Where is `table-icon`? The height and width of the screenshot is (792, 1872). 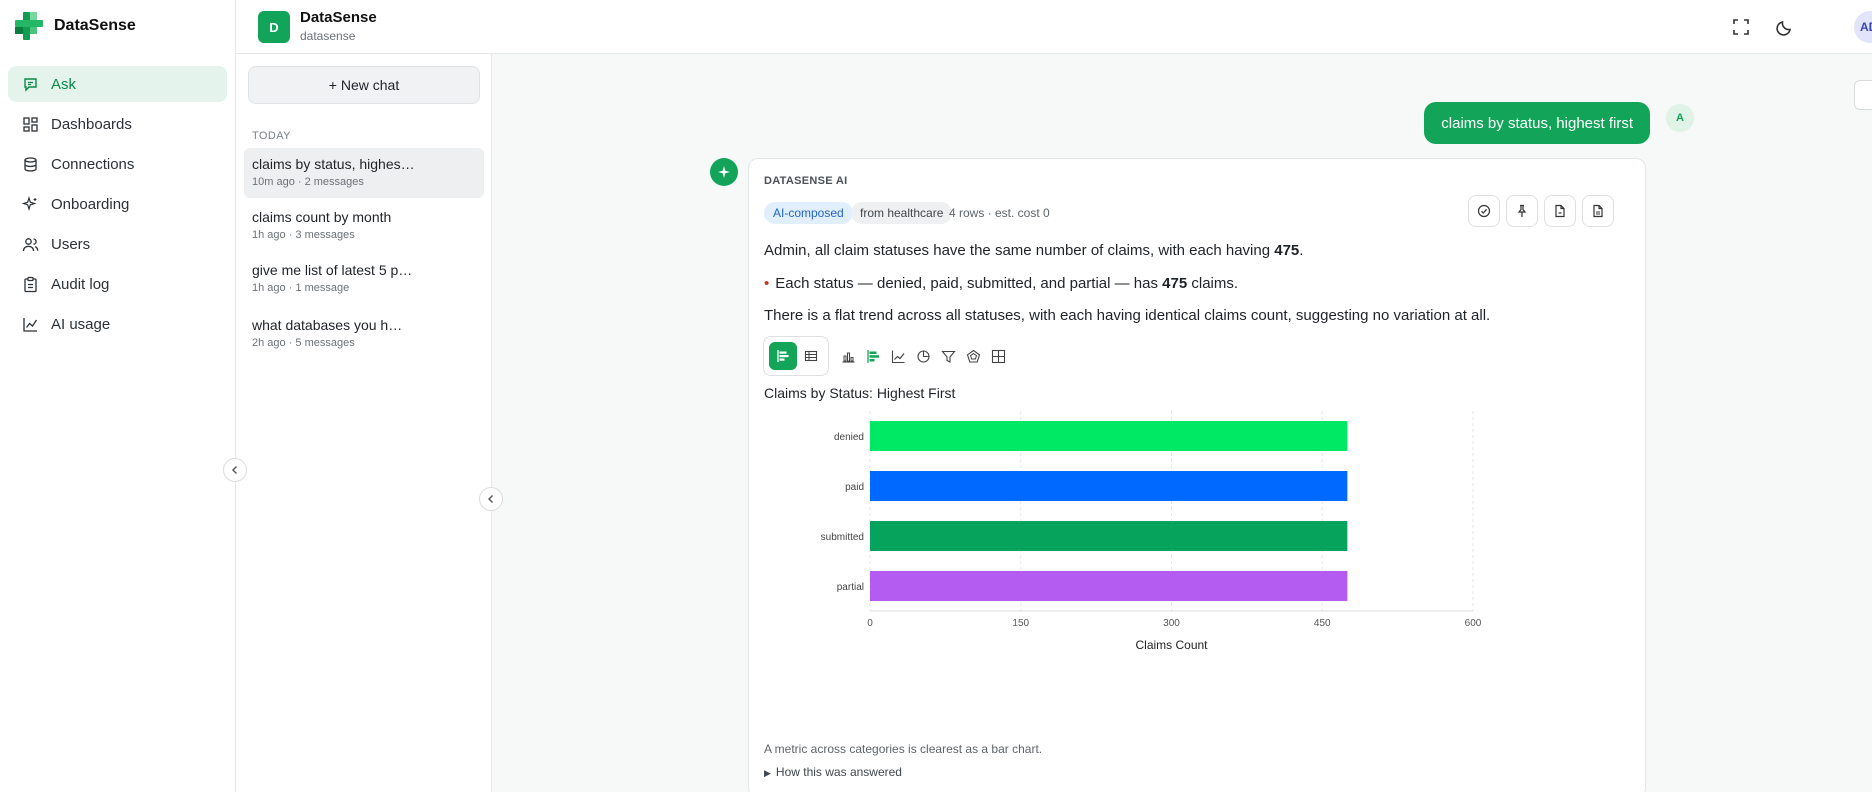 table-icon is located at coordinates (811, 356).